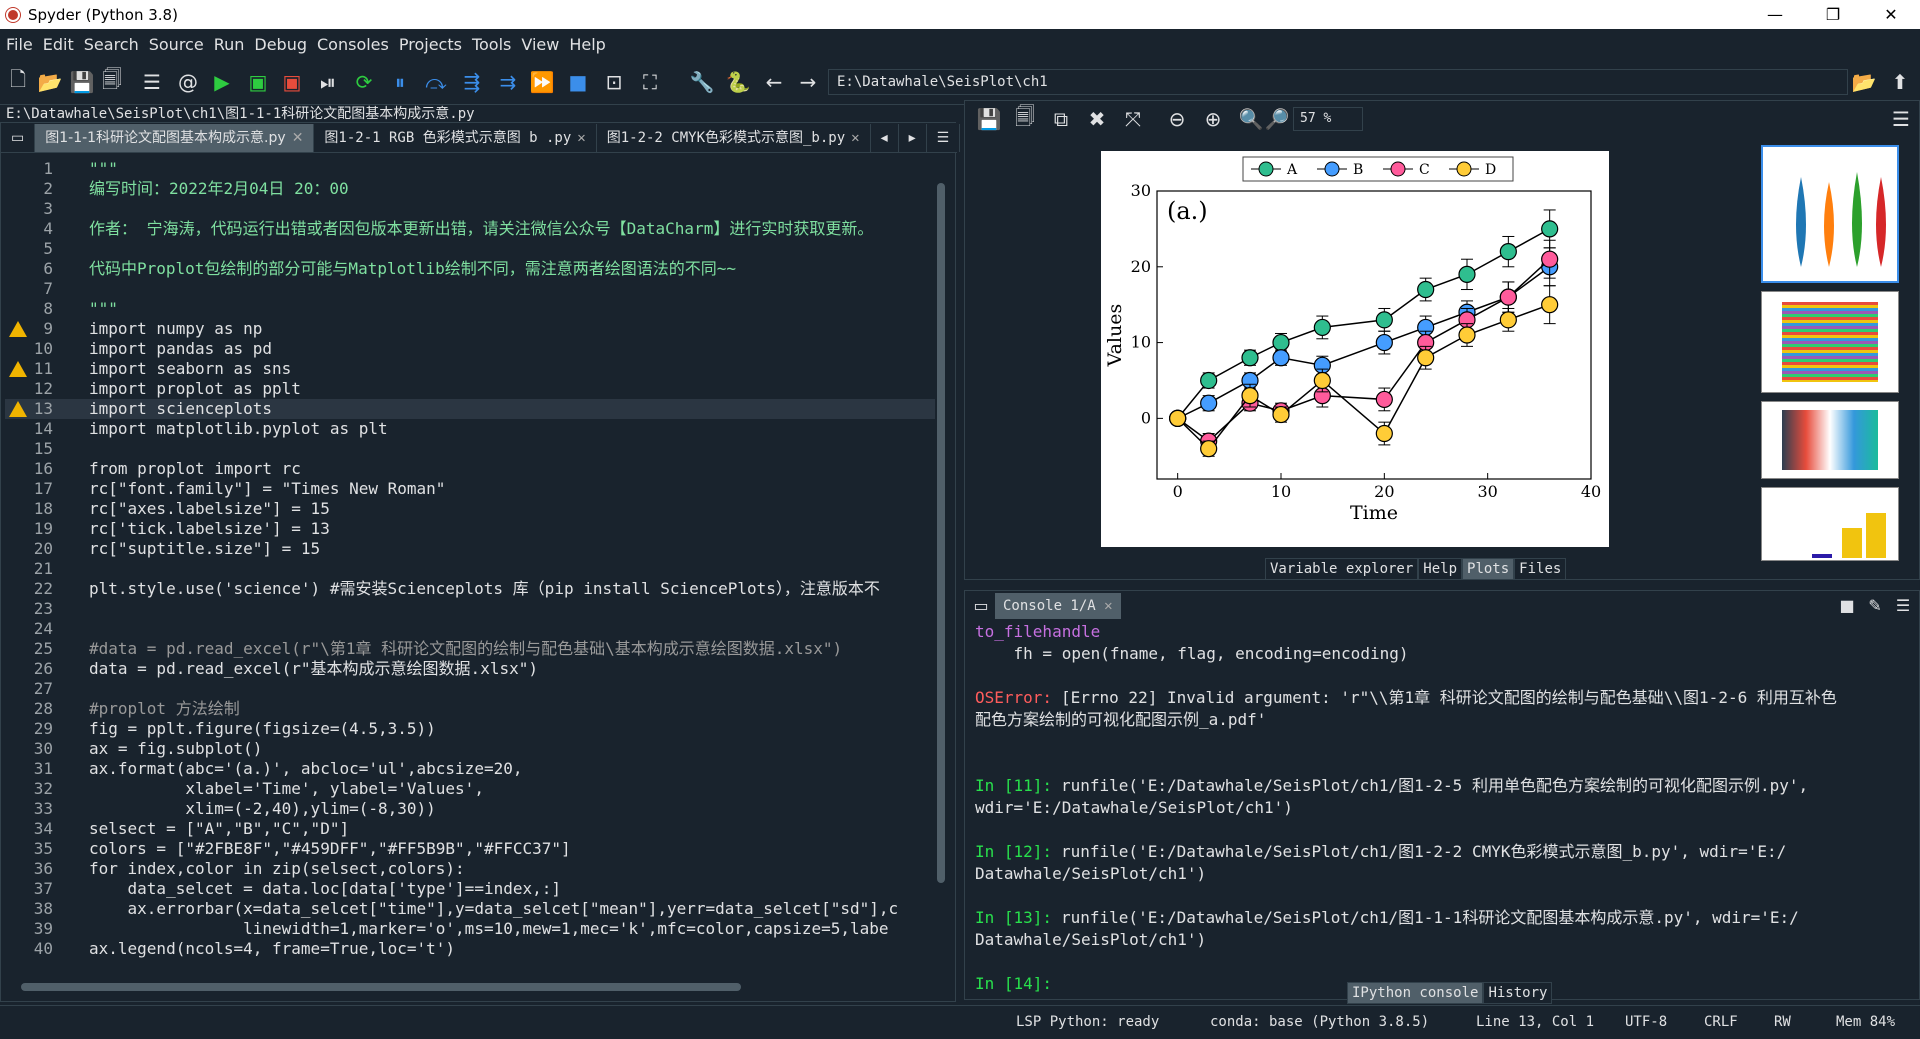 The height and width of the screenshot is (1039, 1920). What do you see at coordinates (455, 137) in the screenshot?
I see `tab-file-2: 图1-2-1 RGB 色彩模式示意图 b .py ✕` at bounding box center [455, 137].